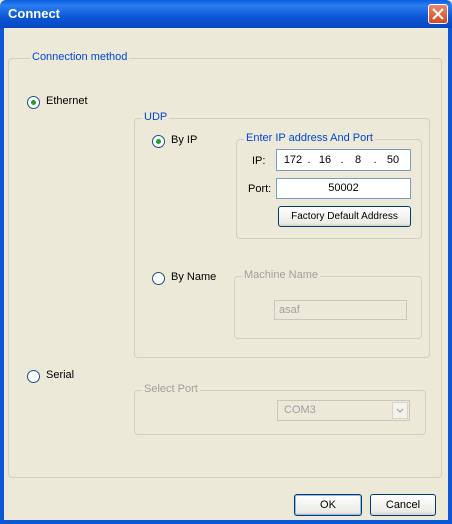 Image resolution: width=452 pixels, height=524 pixels. Describe the element at coordinates (300, 410) in the screenshot. I see `port-select-value: COM3` at that location.